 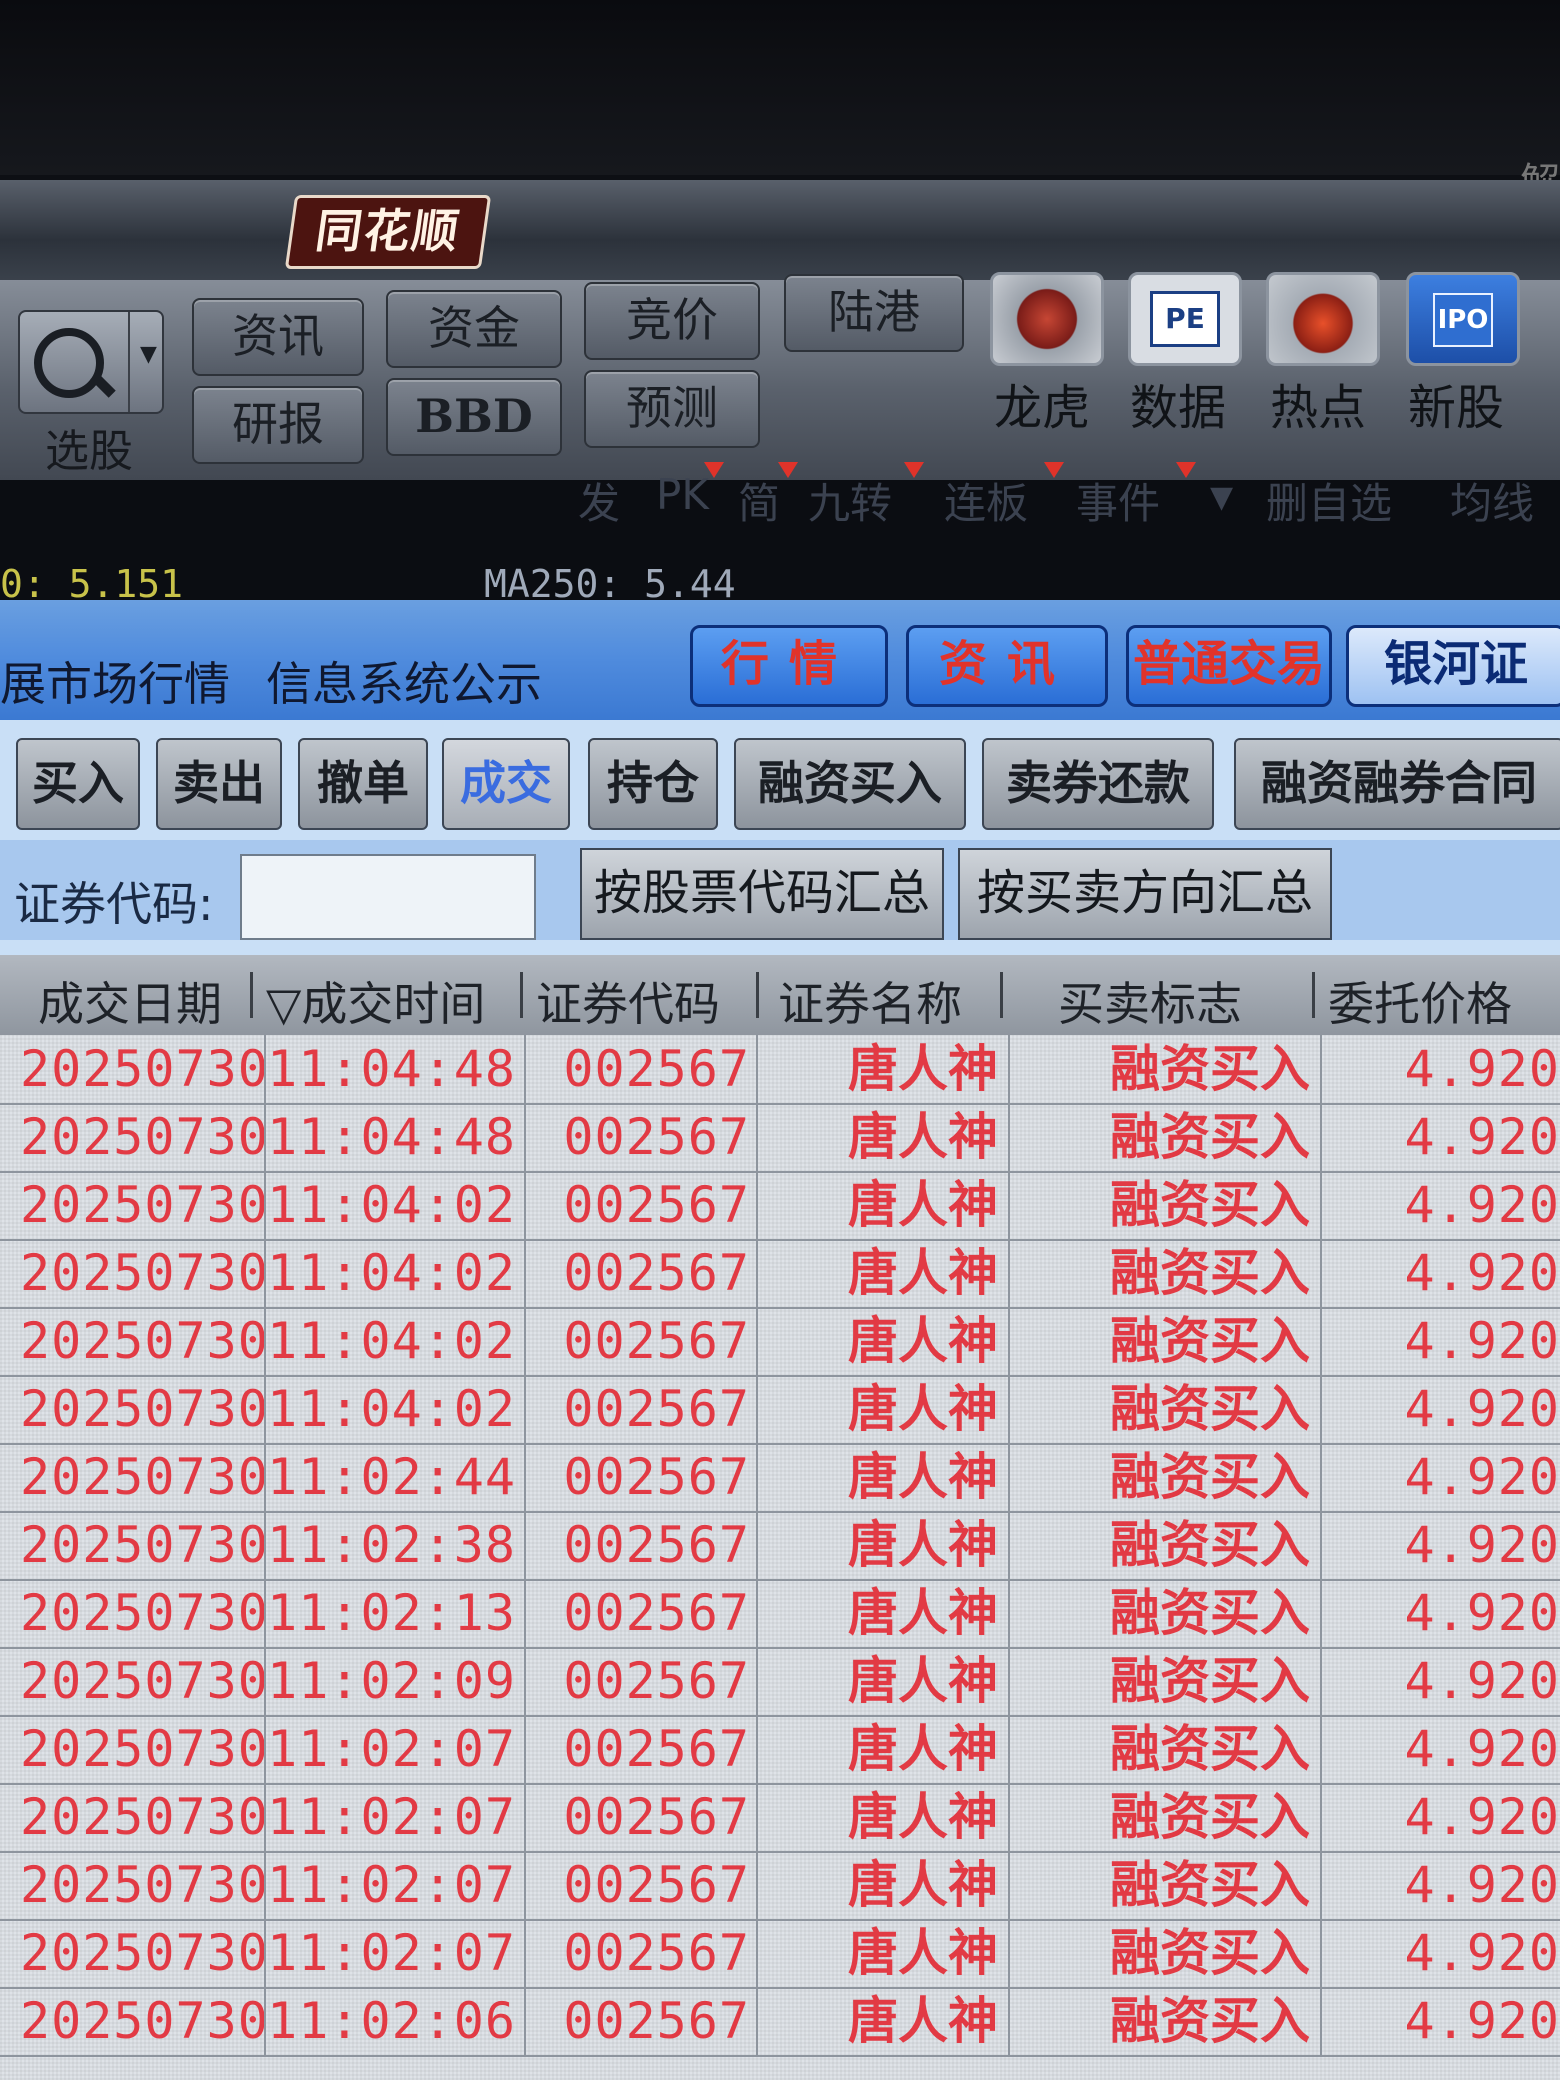 I want to click on dragon-icon, so click(x=1047, y=319).